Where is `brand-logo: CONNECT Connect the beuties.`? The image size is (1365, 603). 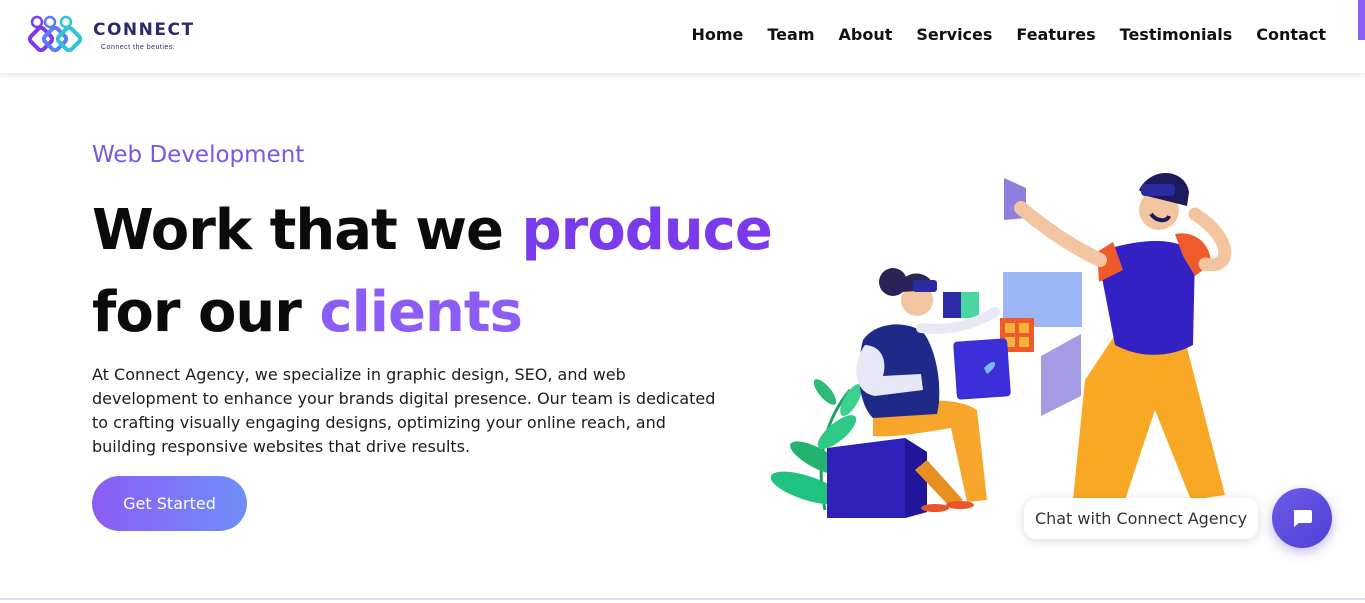
brand-logo: CONNECT Connect the beuties. is located at coordinates (113, 37).